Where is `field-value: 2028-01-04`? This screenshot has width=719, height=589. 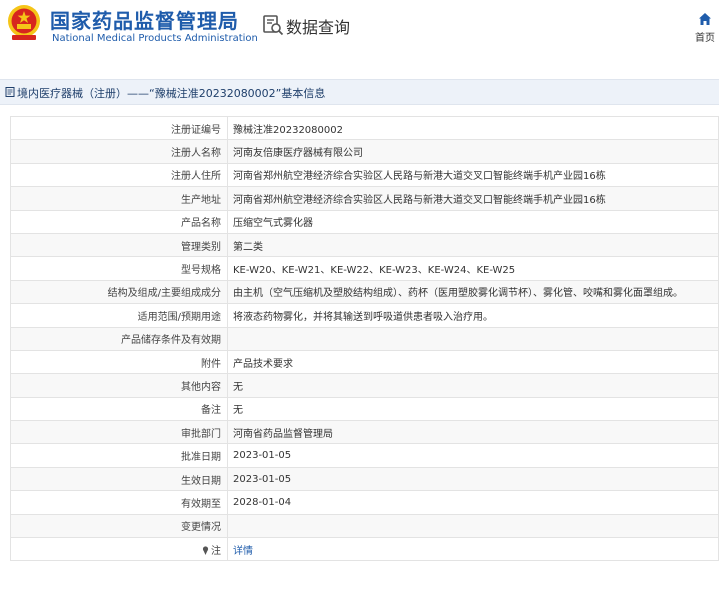 field-value: 2028-01-04 is located at coordinates (473, 502).